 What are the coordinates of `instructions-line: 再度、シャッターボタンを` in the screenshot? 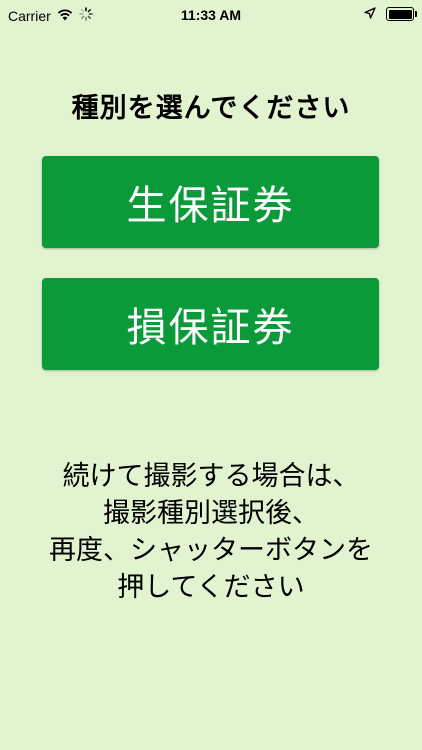 It's located at (211, 550).